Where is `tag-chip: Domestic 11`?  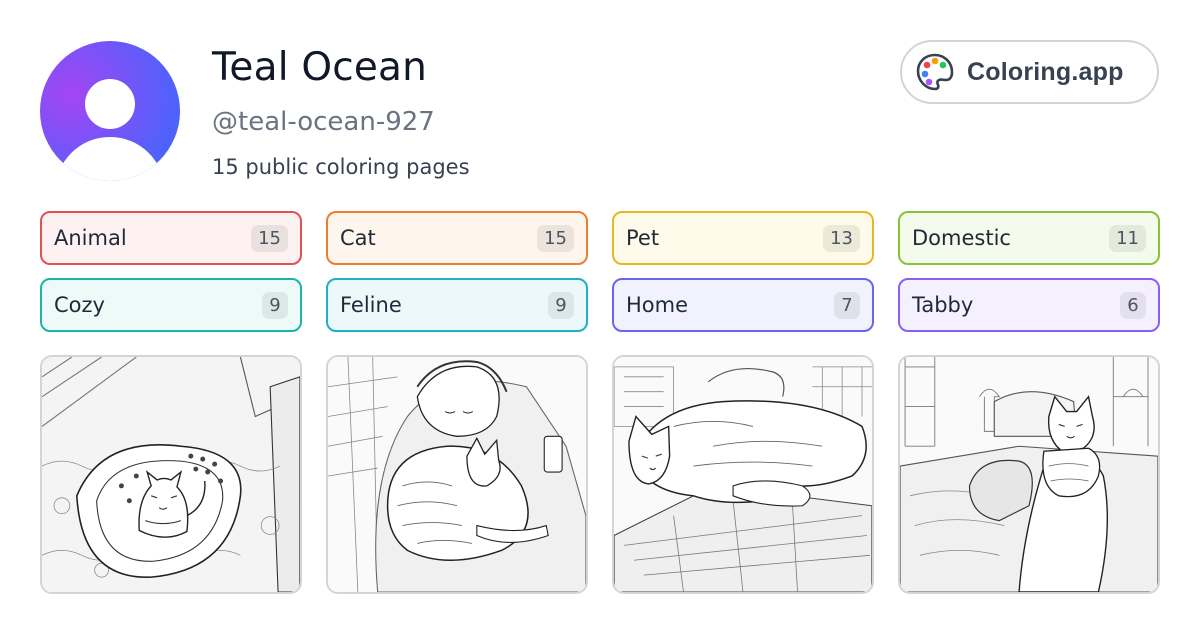 tag-chip: Domestic 11 is located at coordinates (1029, 238).